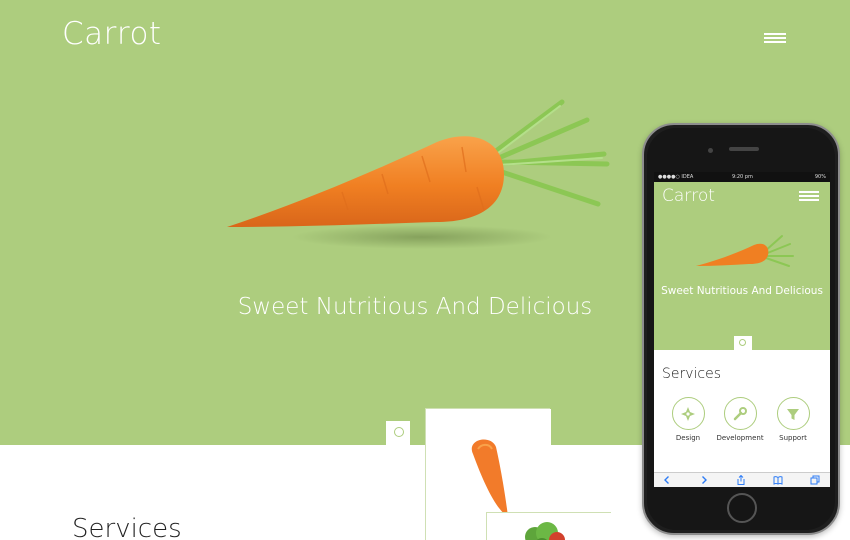  I want to click on safari-toolbar, so click(742, 479).